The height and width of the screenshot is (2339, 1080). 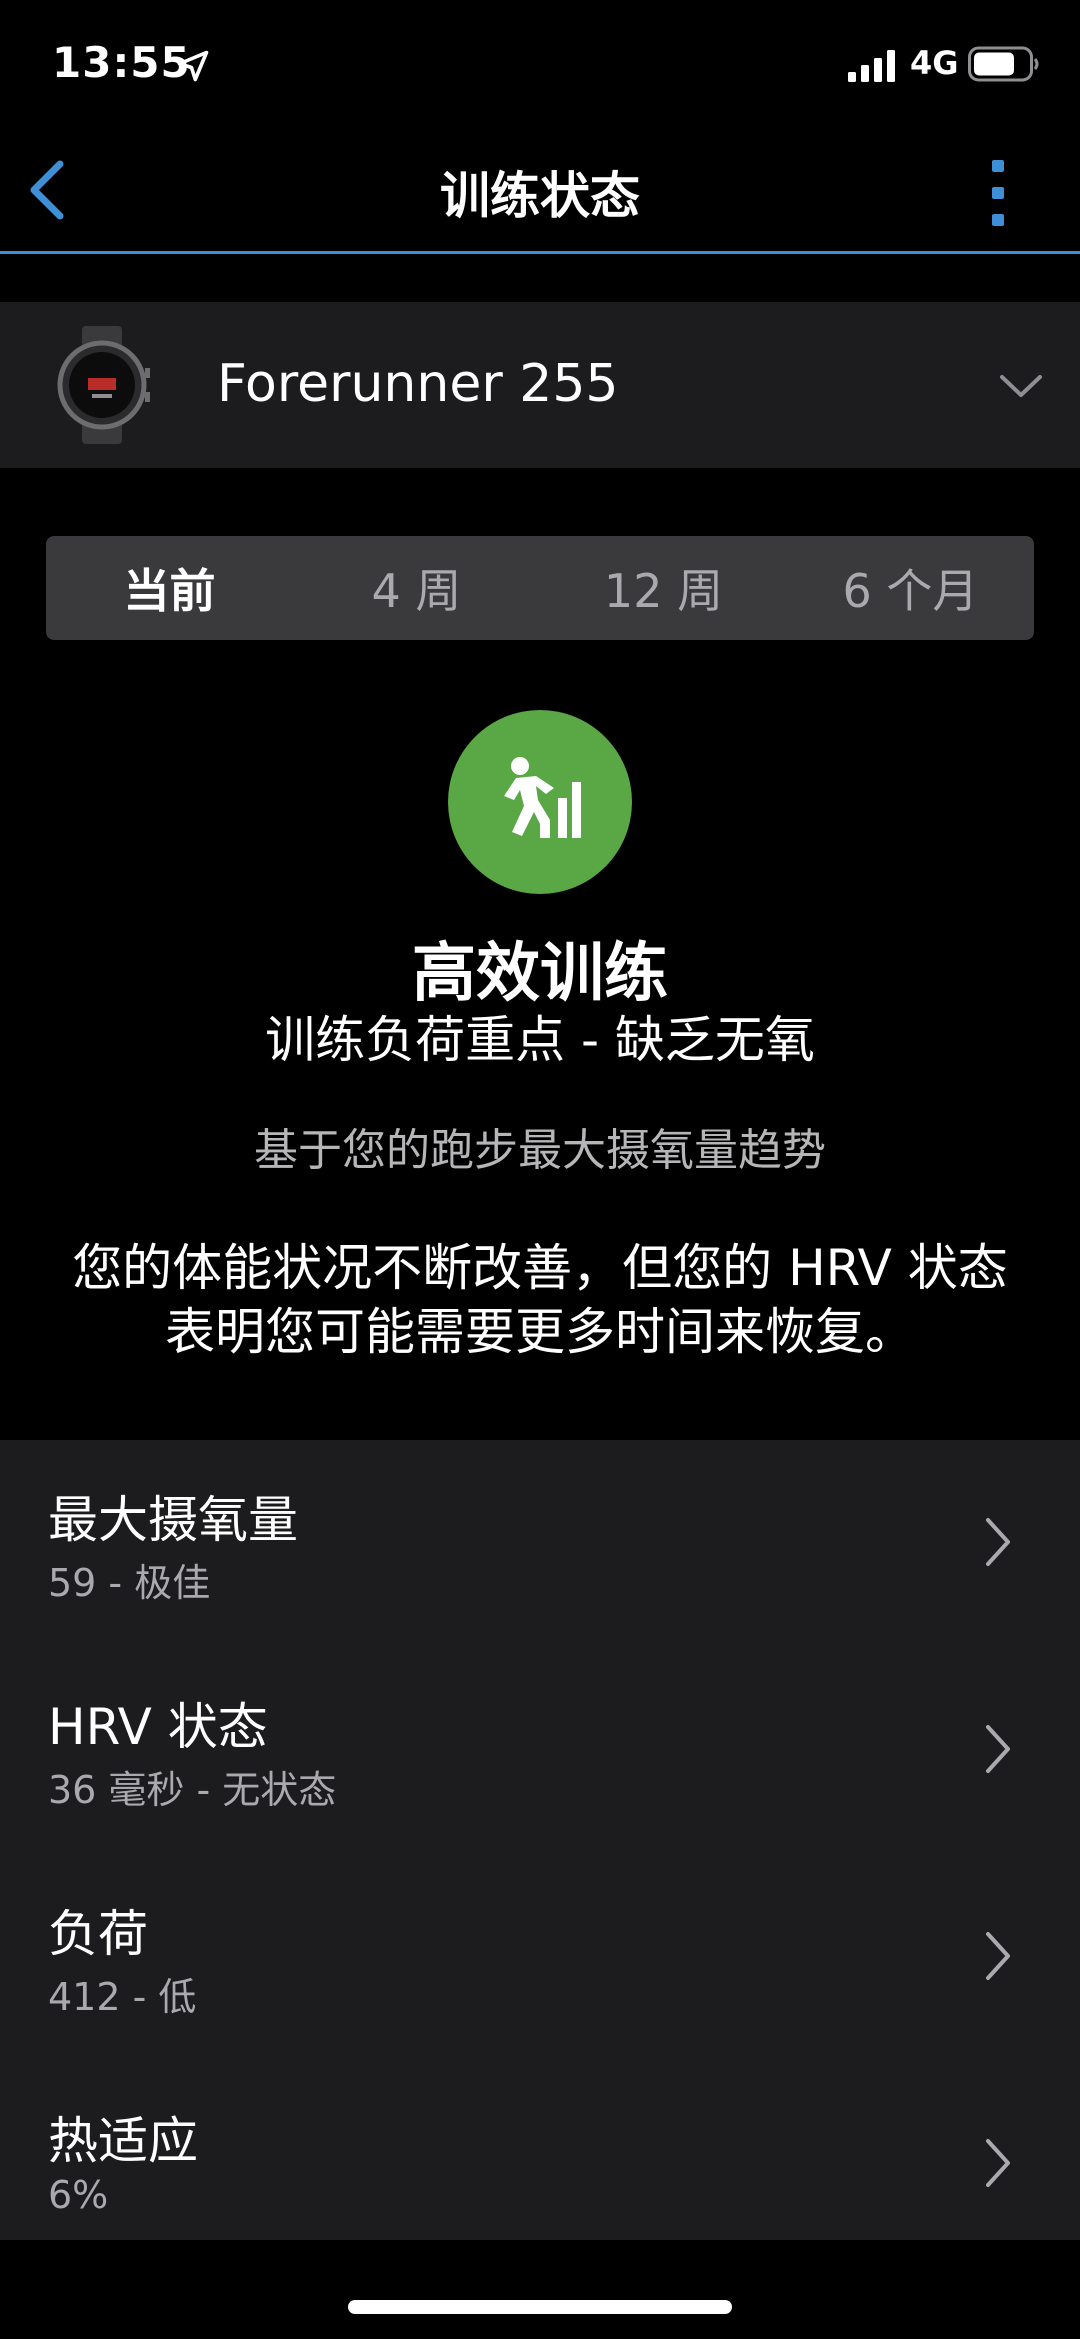 I want to click on metric-value: 412 - 低, so click(x=122, y=1997).